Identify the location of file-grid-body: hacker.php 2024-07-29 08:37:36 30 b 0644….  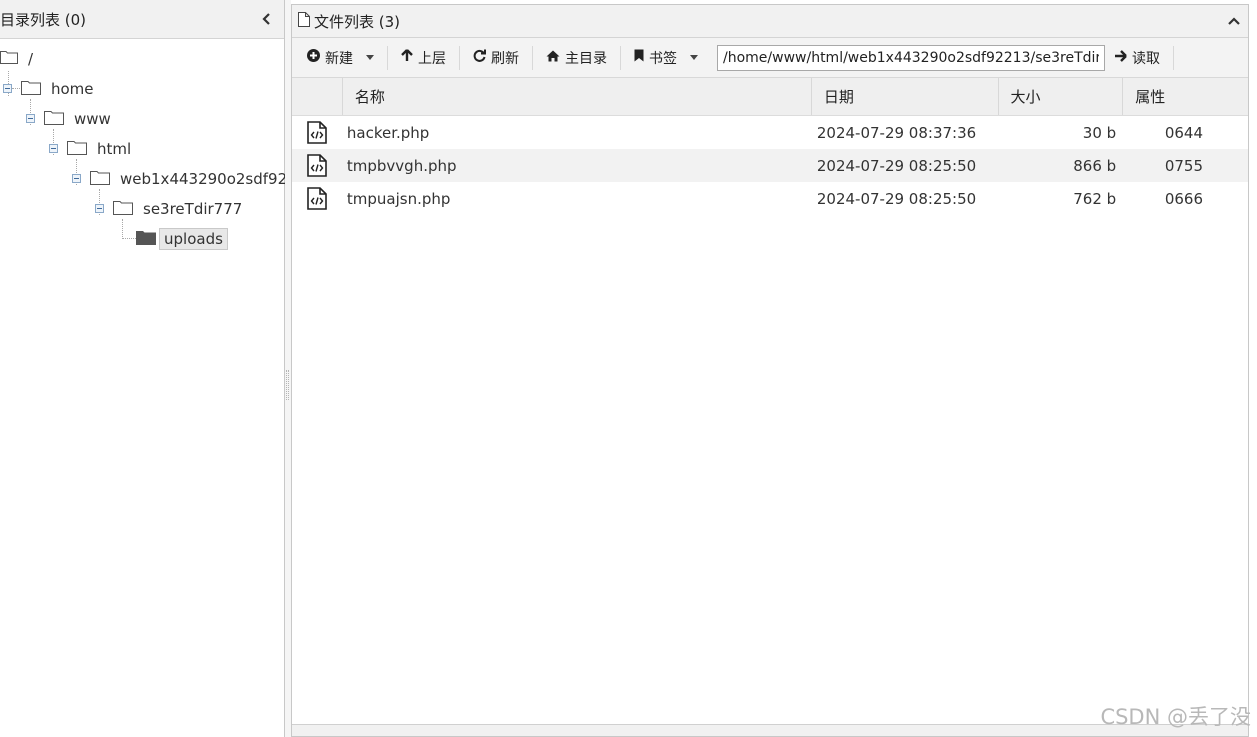
(770, 165).